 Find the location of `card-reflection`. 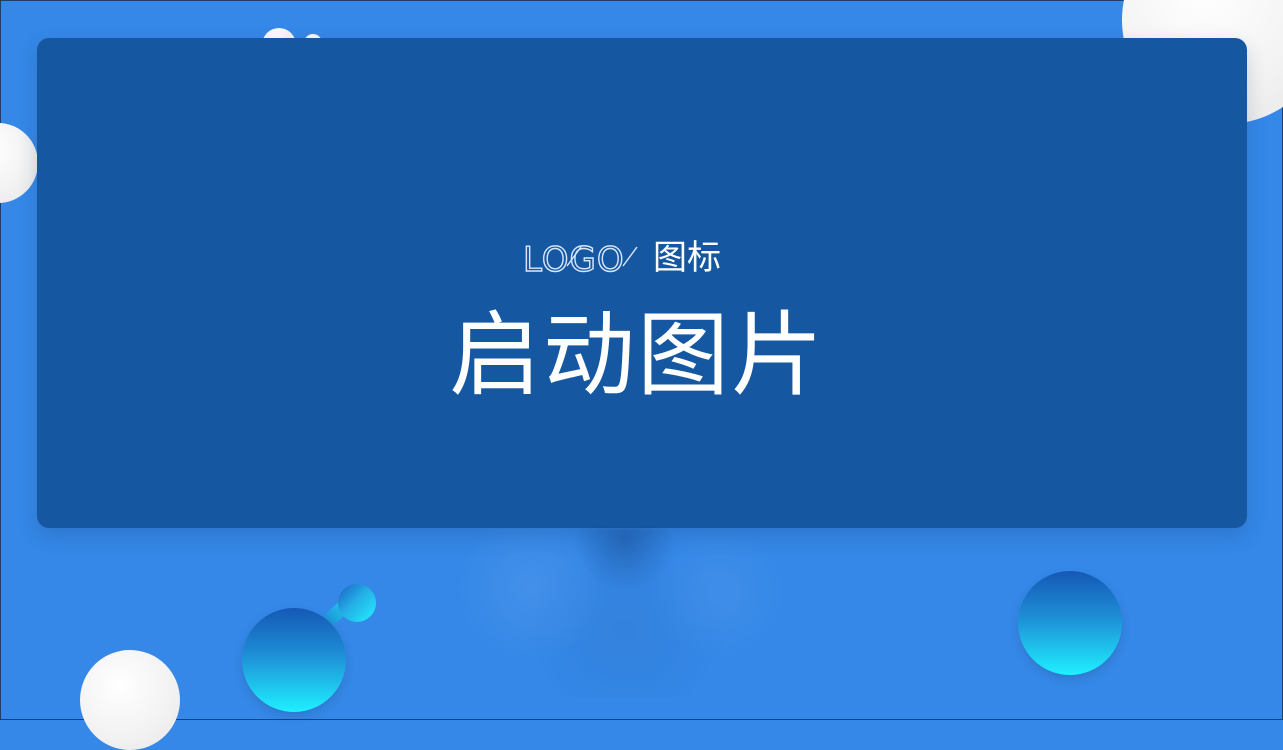

card-reflection is located at coordinates (625, 613).